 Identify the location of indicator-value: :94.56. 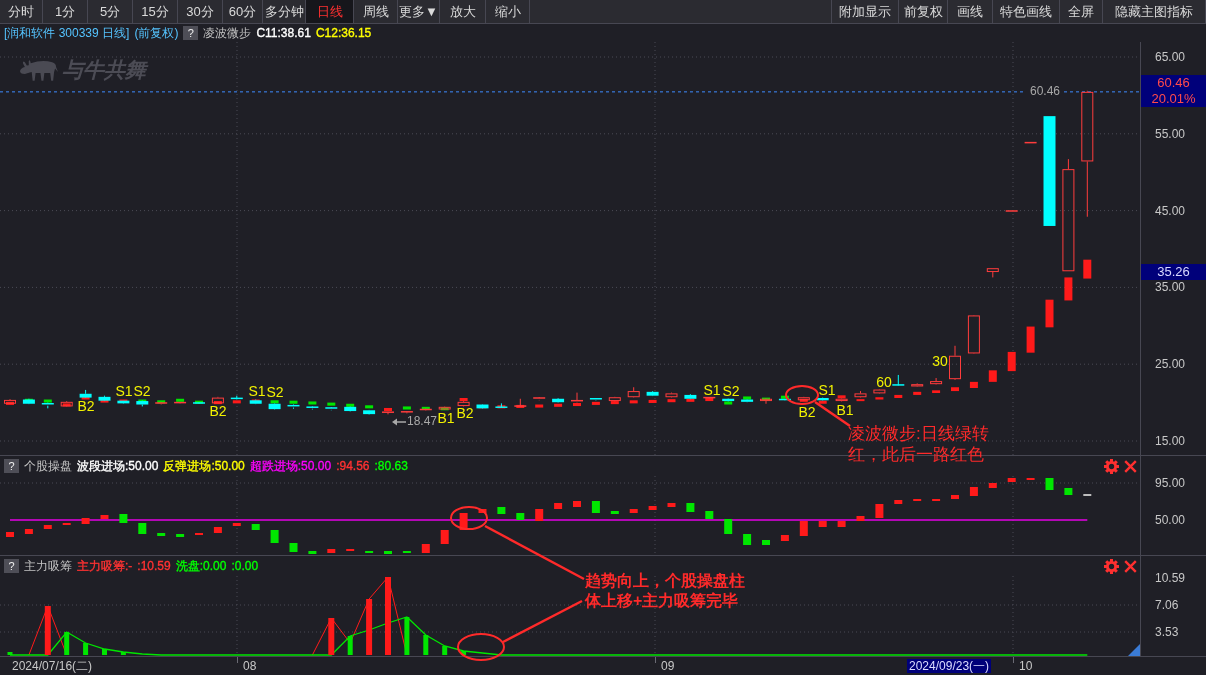
(353, 466).